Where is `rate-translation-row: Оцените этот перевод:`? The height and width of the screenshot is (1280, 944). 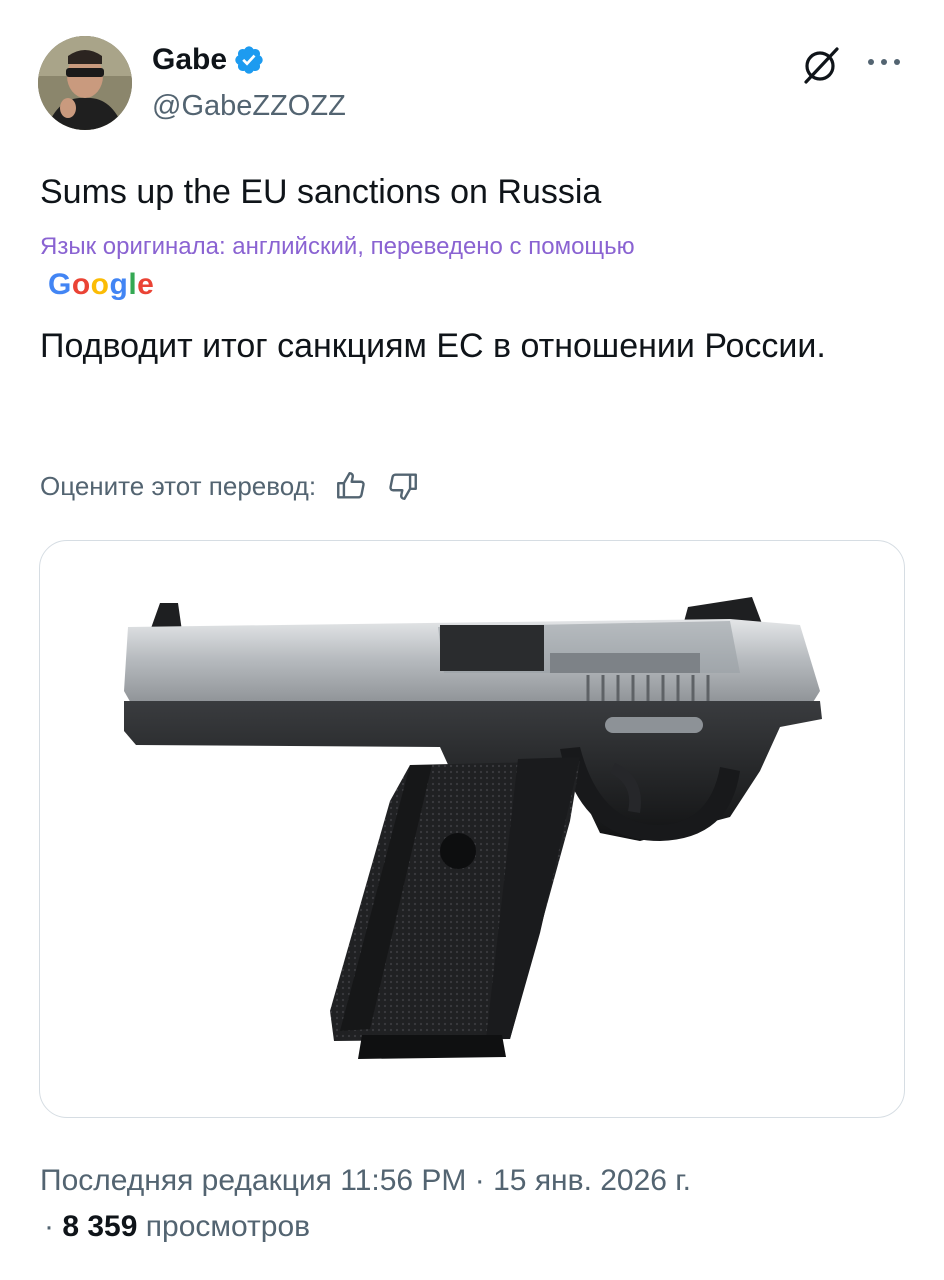
rate-translation-row: Оцените этот перевод: is located at coordinates (230, 486).